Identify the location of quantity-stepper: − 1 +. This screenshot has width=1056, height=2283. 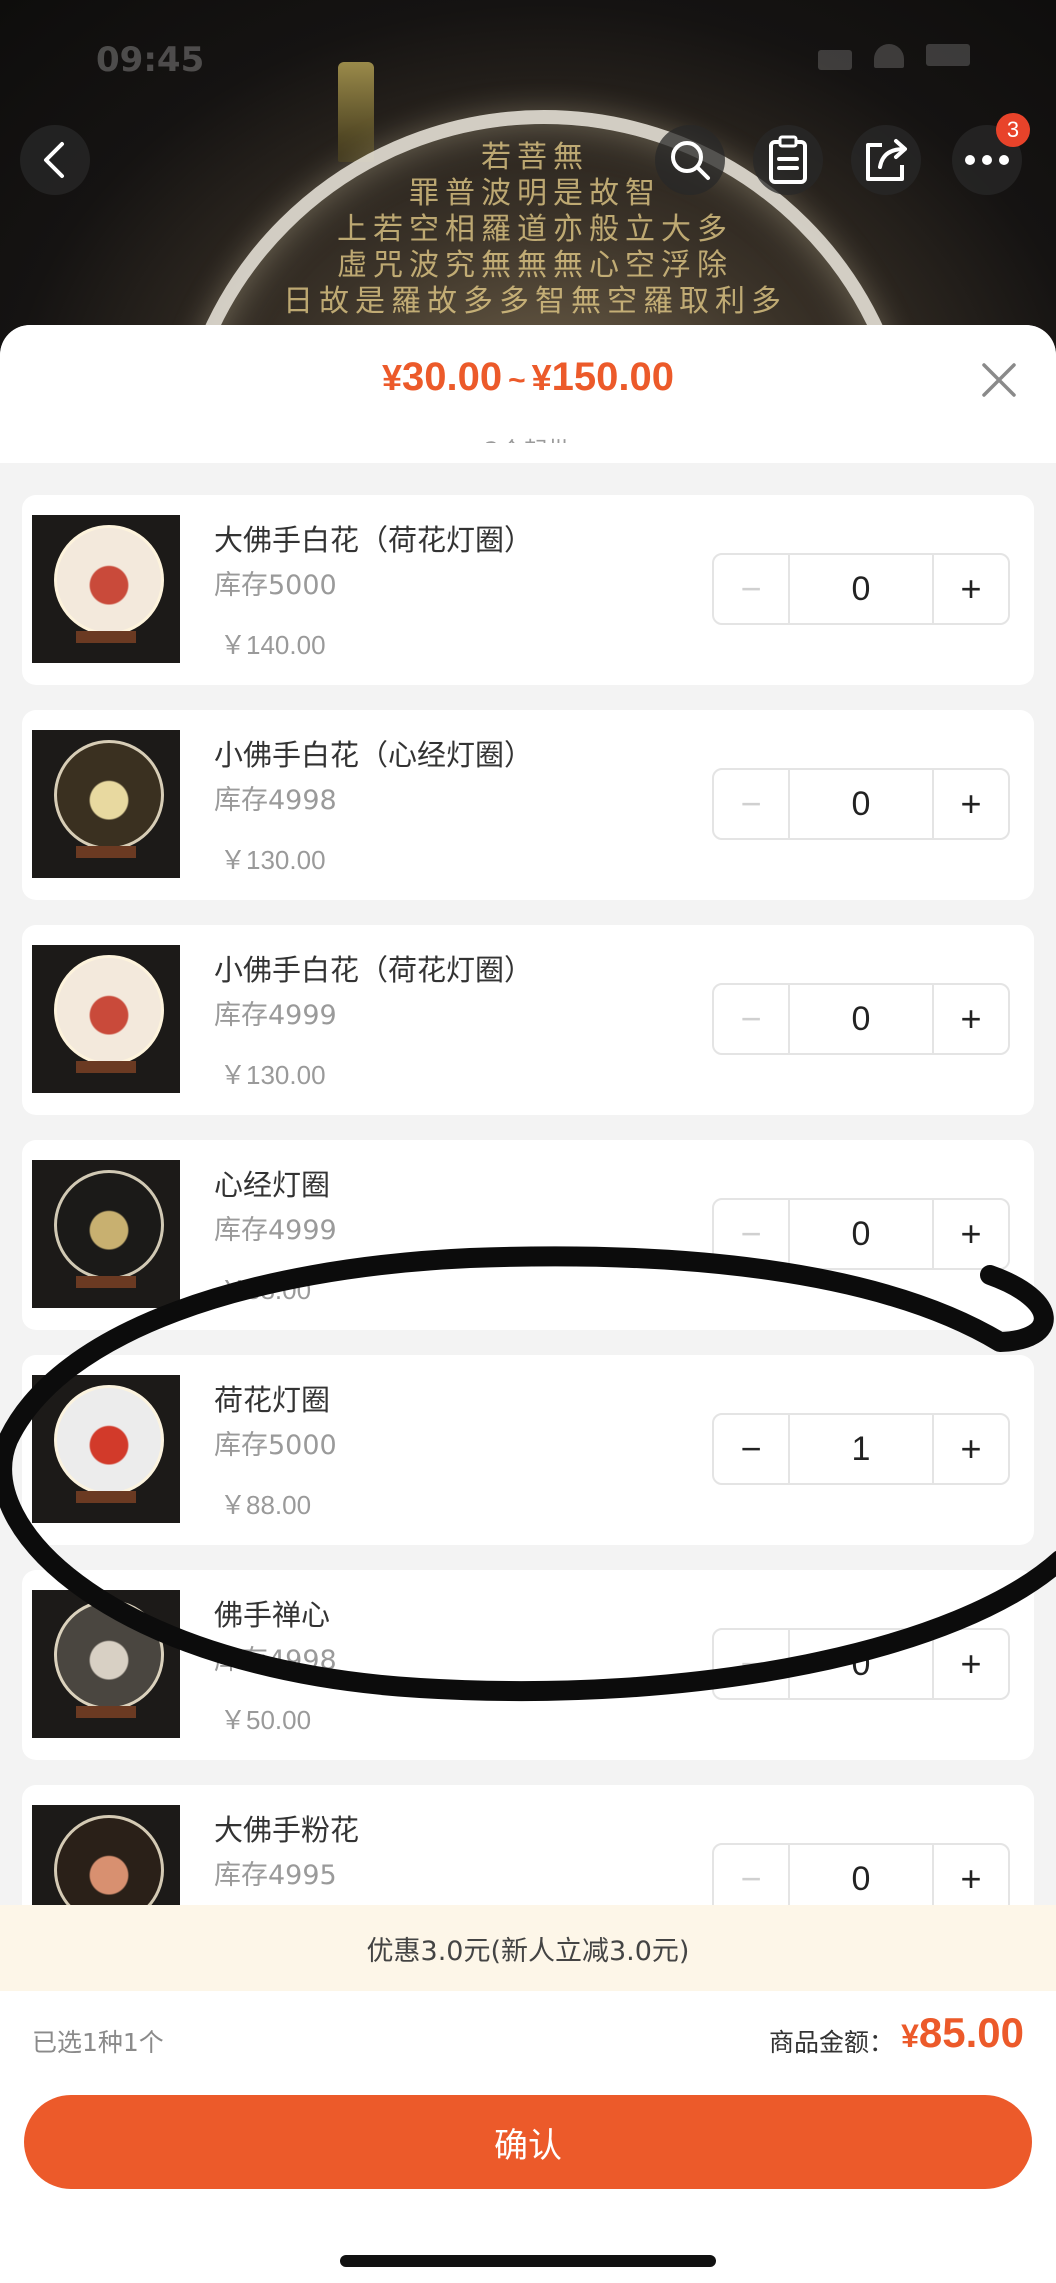
(861, 1449).